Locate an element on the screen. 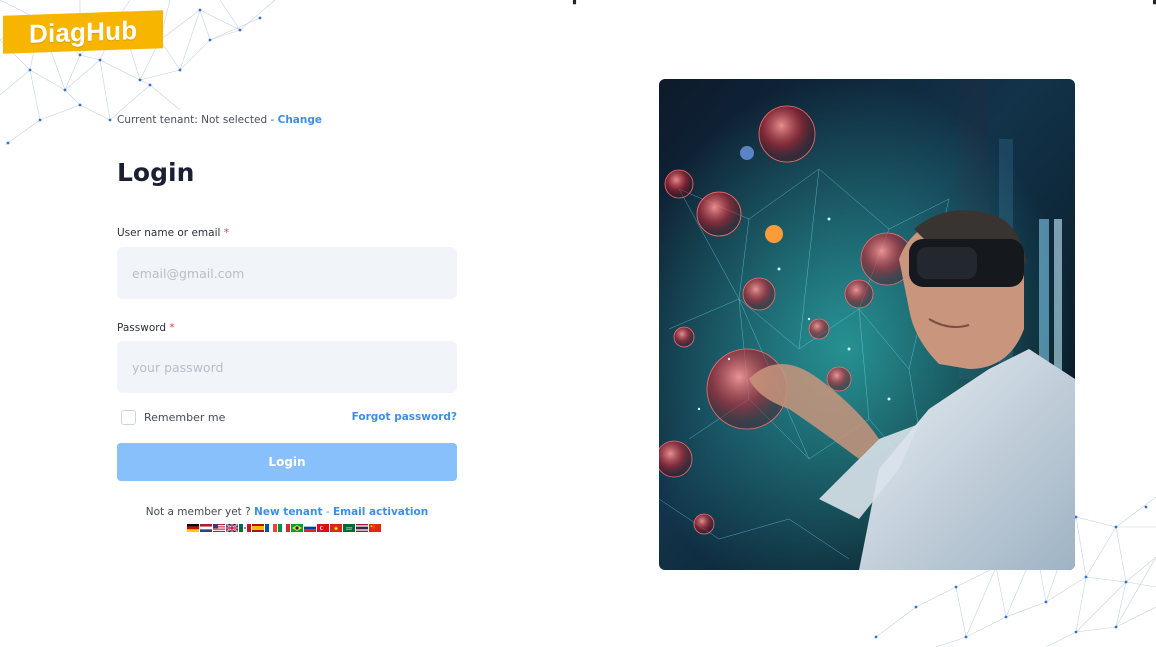 The width and height of the screenshot is (1156, 647). remember-me-label: Remember me is located at coordinates (185, 417).